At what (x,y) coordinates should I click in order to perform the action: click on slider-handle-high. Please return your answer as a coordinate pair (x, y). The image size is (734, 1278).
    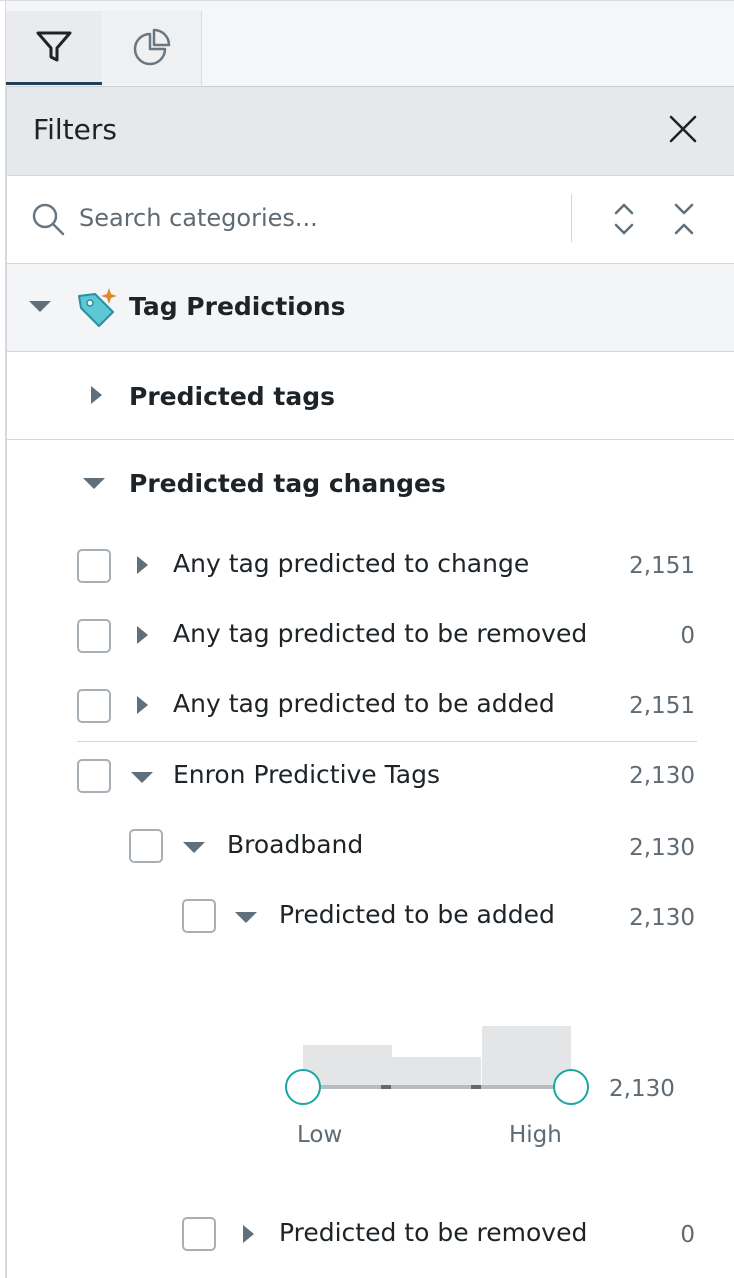
    Looking at the image, I should click on (571, 1087).